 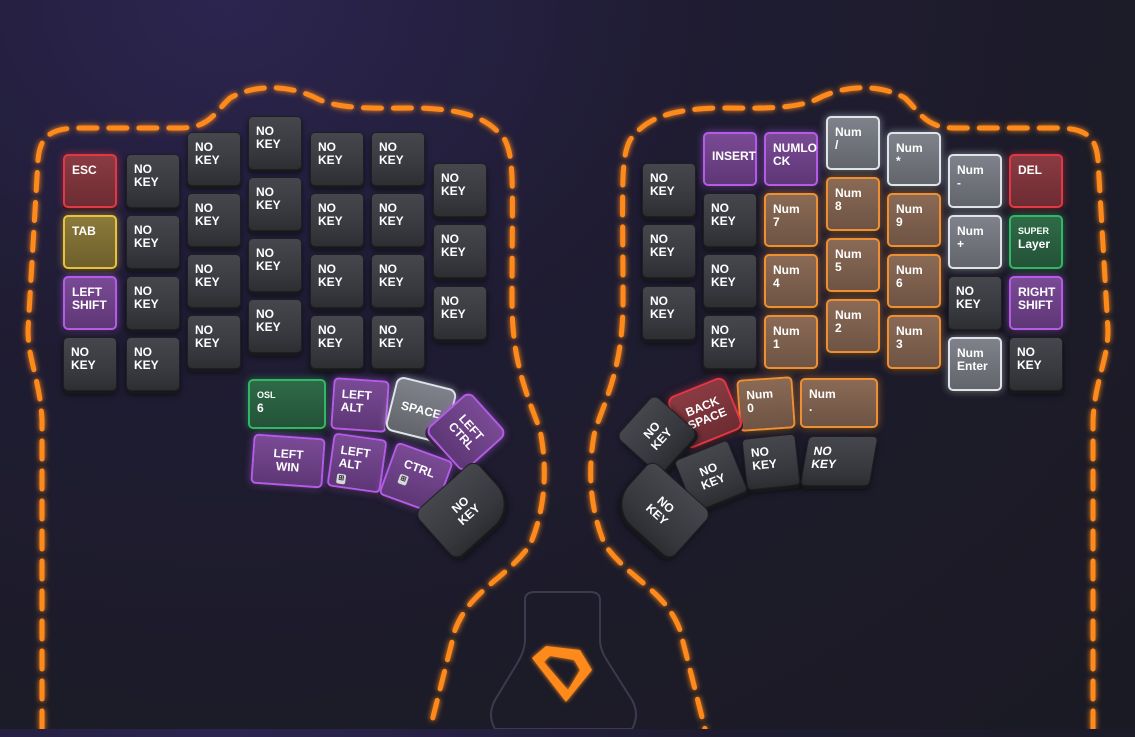 I want to click on num-7-label: Num 7, so click(x=786, y=215).